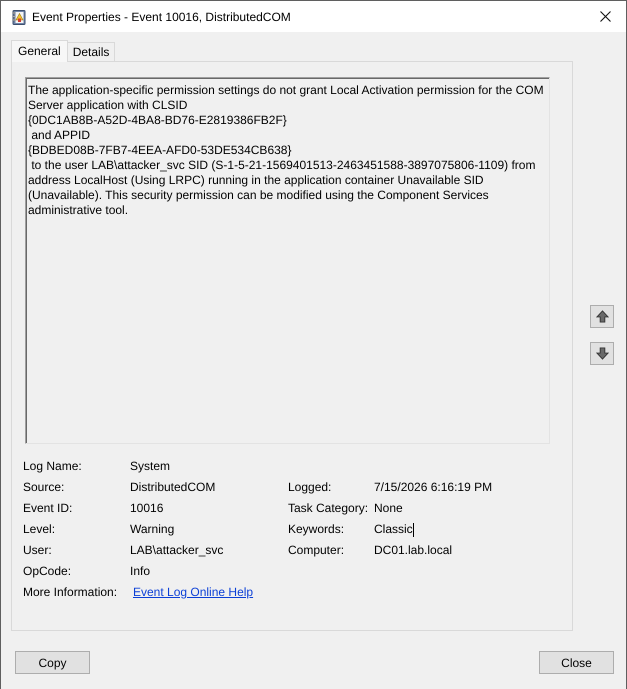  Describe the element at coordinates (150, 466) in the screenshot. I see `field-value: System` at that location.